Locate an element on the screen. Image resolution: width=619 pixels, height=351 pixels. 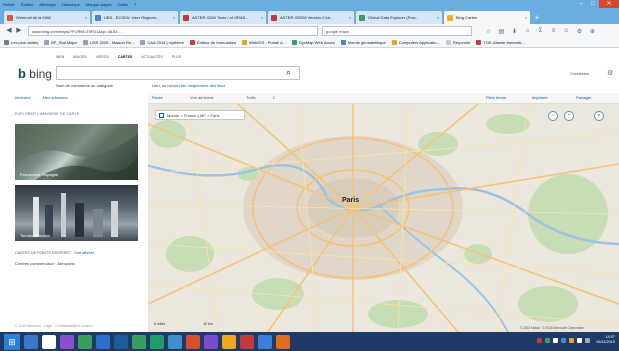
imagery-thumbnail: Toronto, Canada is located at coordinates (76, 213).